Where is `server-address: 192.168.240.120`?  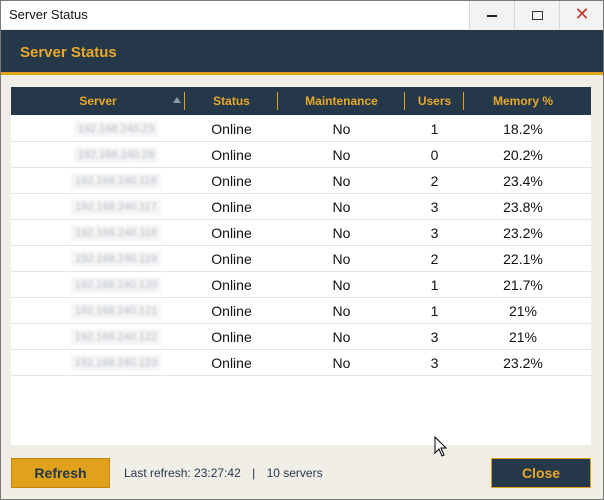 server-address: 192.168.240.120 is located at coordinates (116, 284).